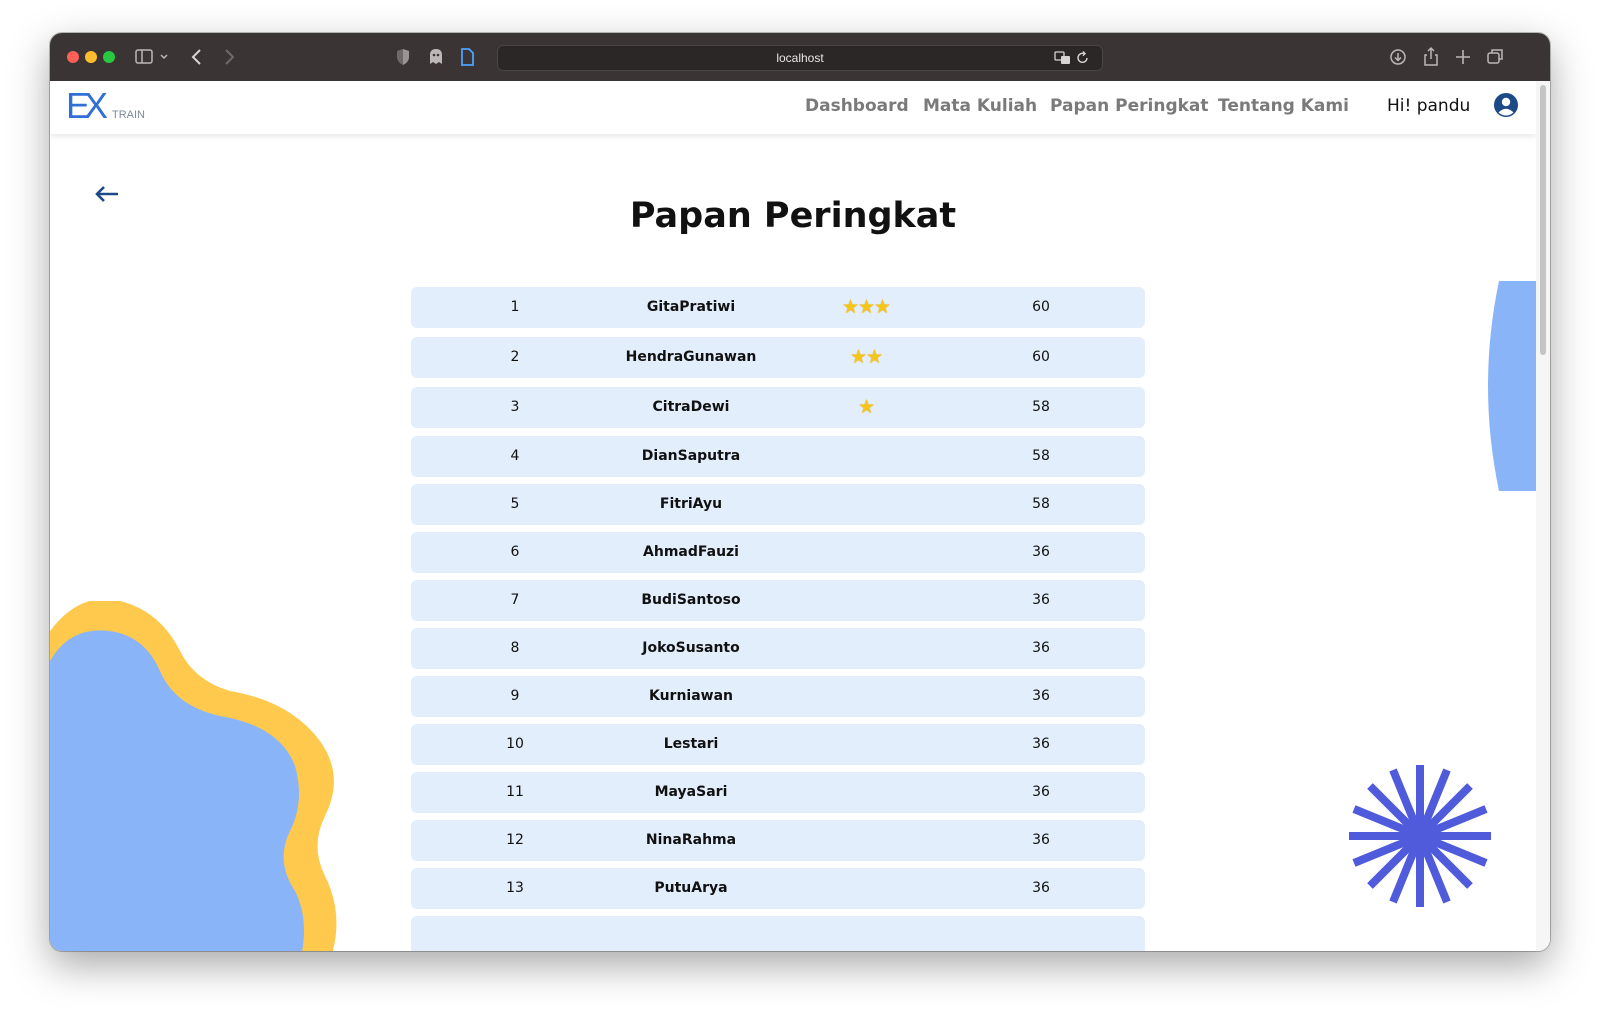 Image resolution: width=1600 pixels, height=1016 pixels. What do you see at coordinates (467, 57) in the screenshot?
I see `page-icon` at bounding box center [467, 57].